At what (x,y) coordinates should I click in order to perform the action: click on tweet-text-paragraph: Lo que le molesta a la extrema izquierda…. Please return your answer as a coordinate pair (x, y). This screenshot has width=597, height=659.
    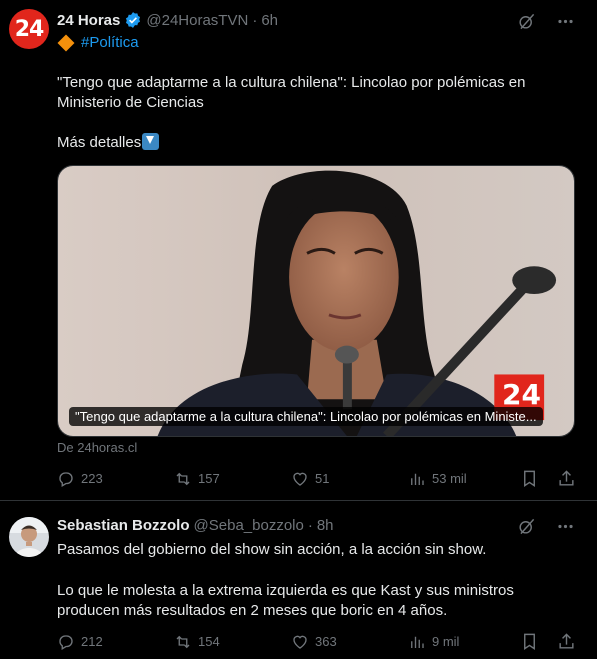
    Looking at the image, I should click on (285, 600).